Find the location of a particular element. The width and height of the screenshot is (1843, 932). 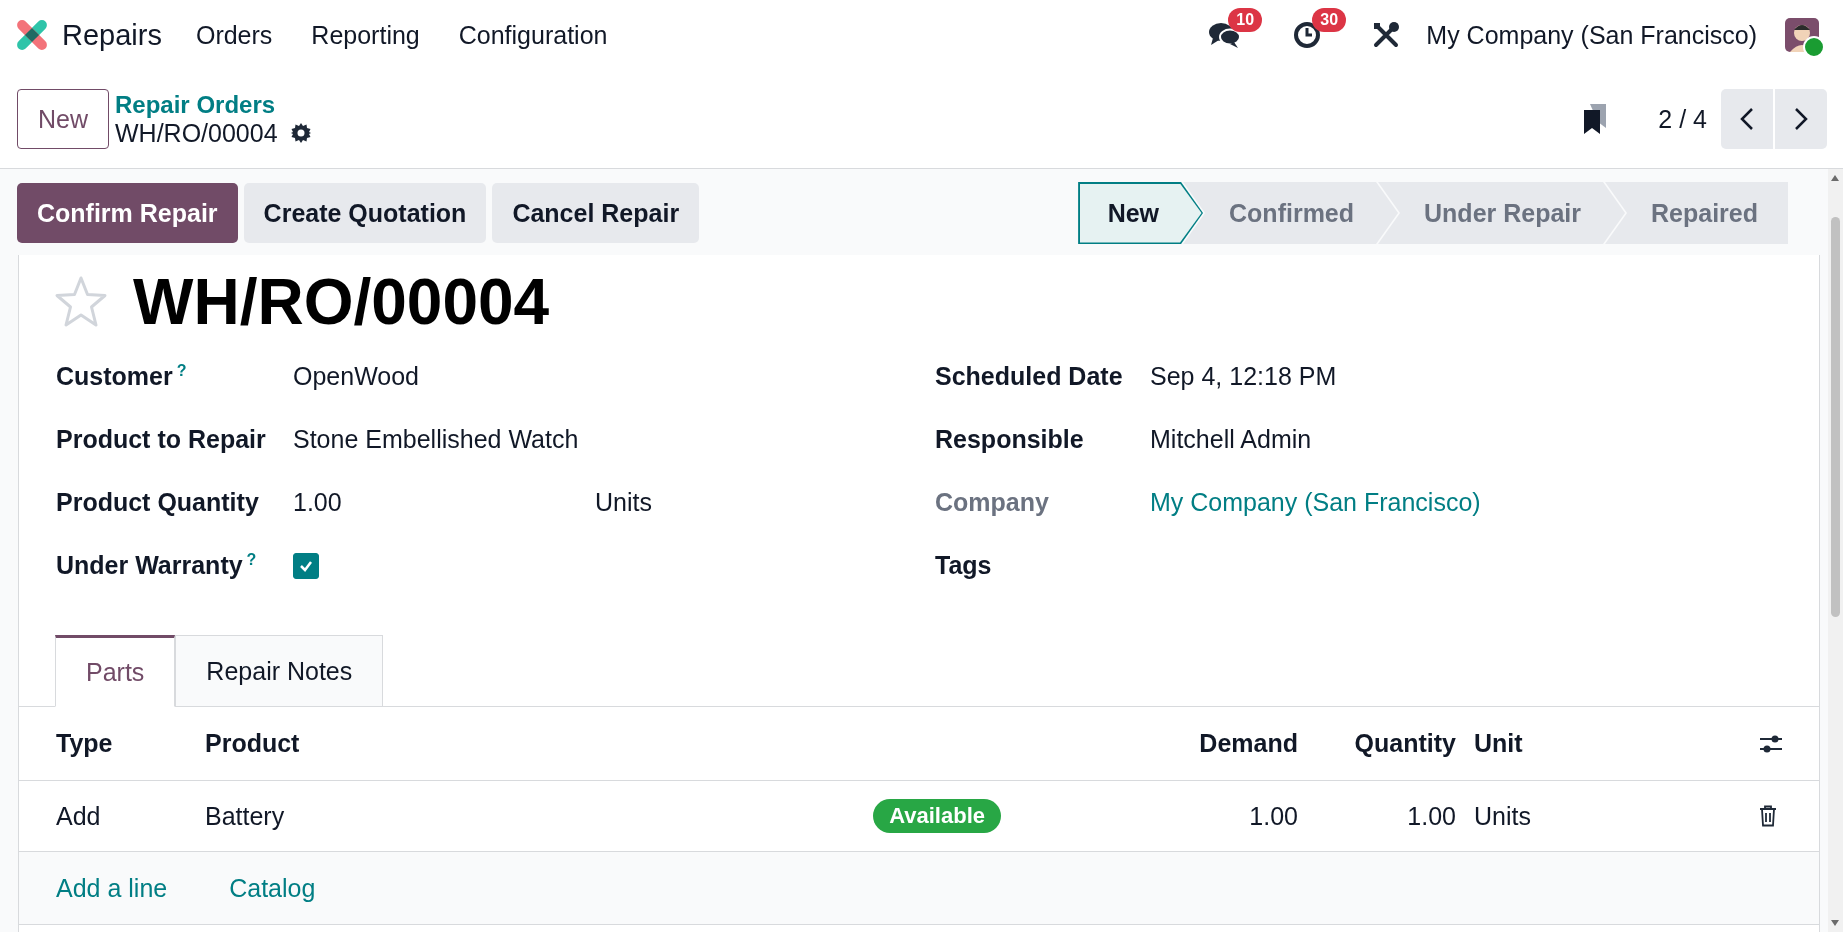

column-header: Quantity is located at coordinates (1377, 743).